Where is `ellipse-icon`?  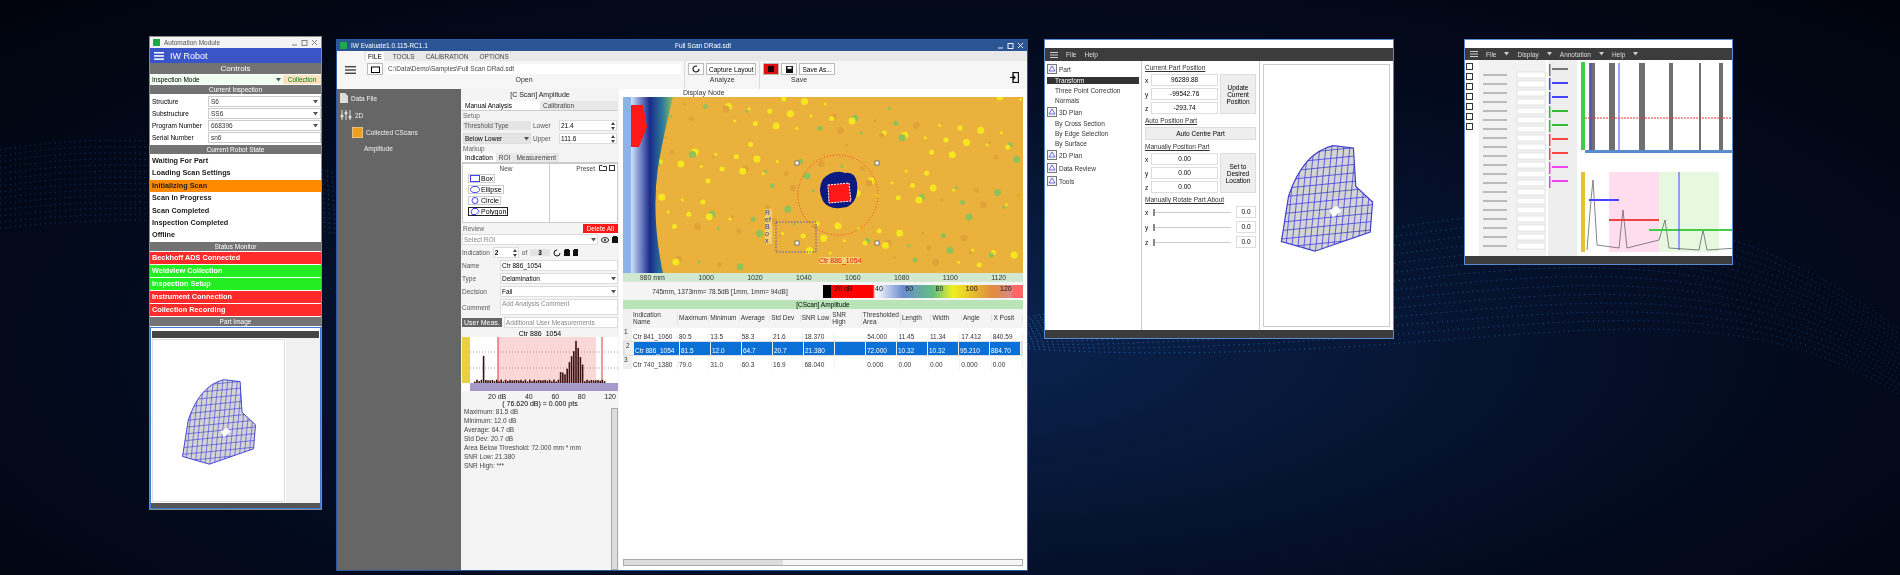
ellipse-icon is located at coordinates (475, 189).